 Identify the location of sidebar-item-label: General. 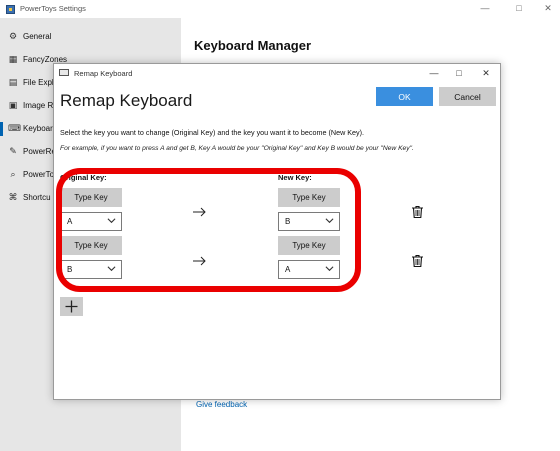
(37, 36).